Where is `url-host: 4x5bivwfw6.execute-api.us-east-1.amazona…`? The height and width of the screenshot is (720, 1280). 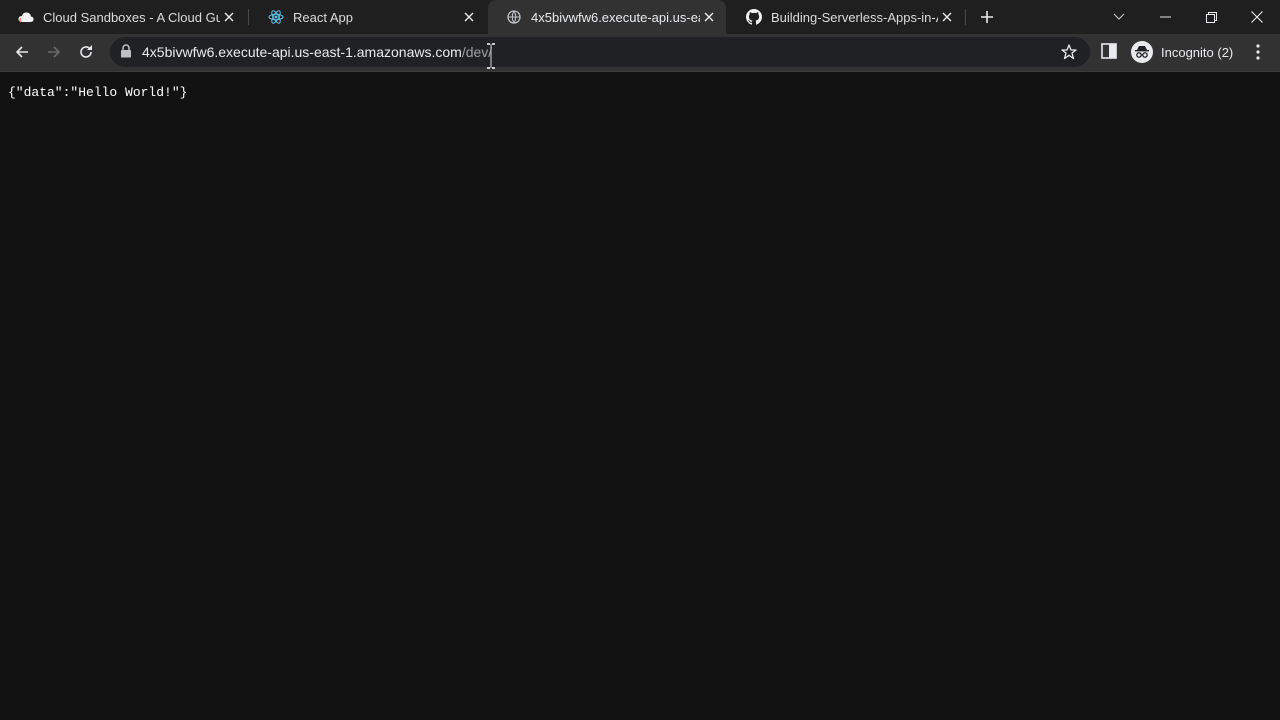
url-host: 4x5bivwfw6.execute-api.us-east-1.amazona… is located at coordinates (302, 52).